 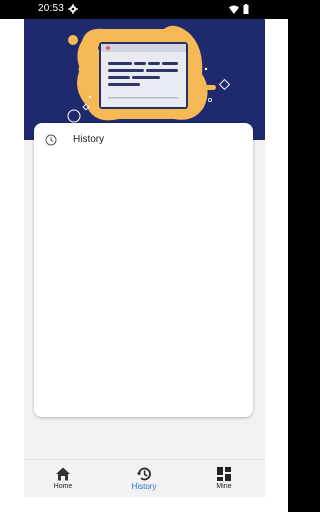 I want to click on screen-margin-left, so click(x=12, y=258).